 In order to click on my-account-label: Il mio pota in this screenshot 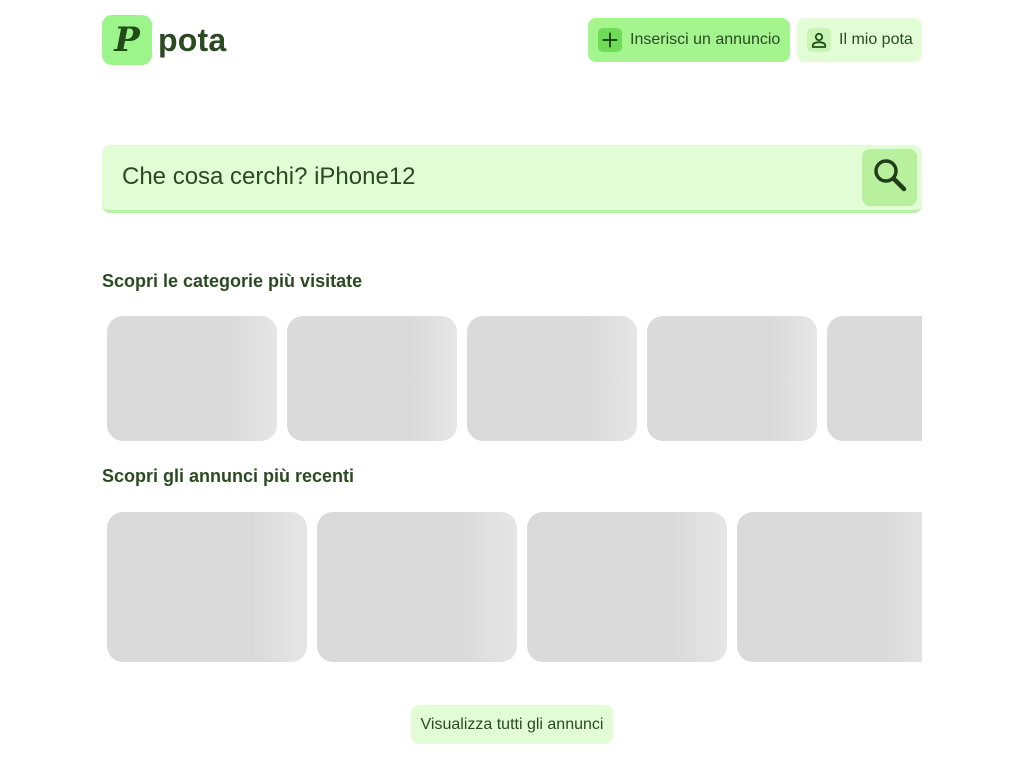, I will do `click(876, 39)`.